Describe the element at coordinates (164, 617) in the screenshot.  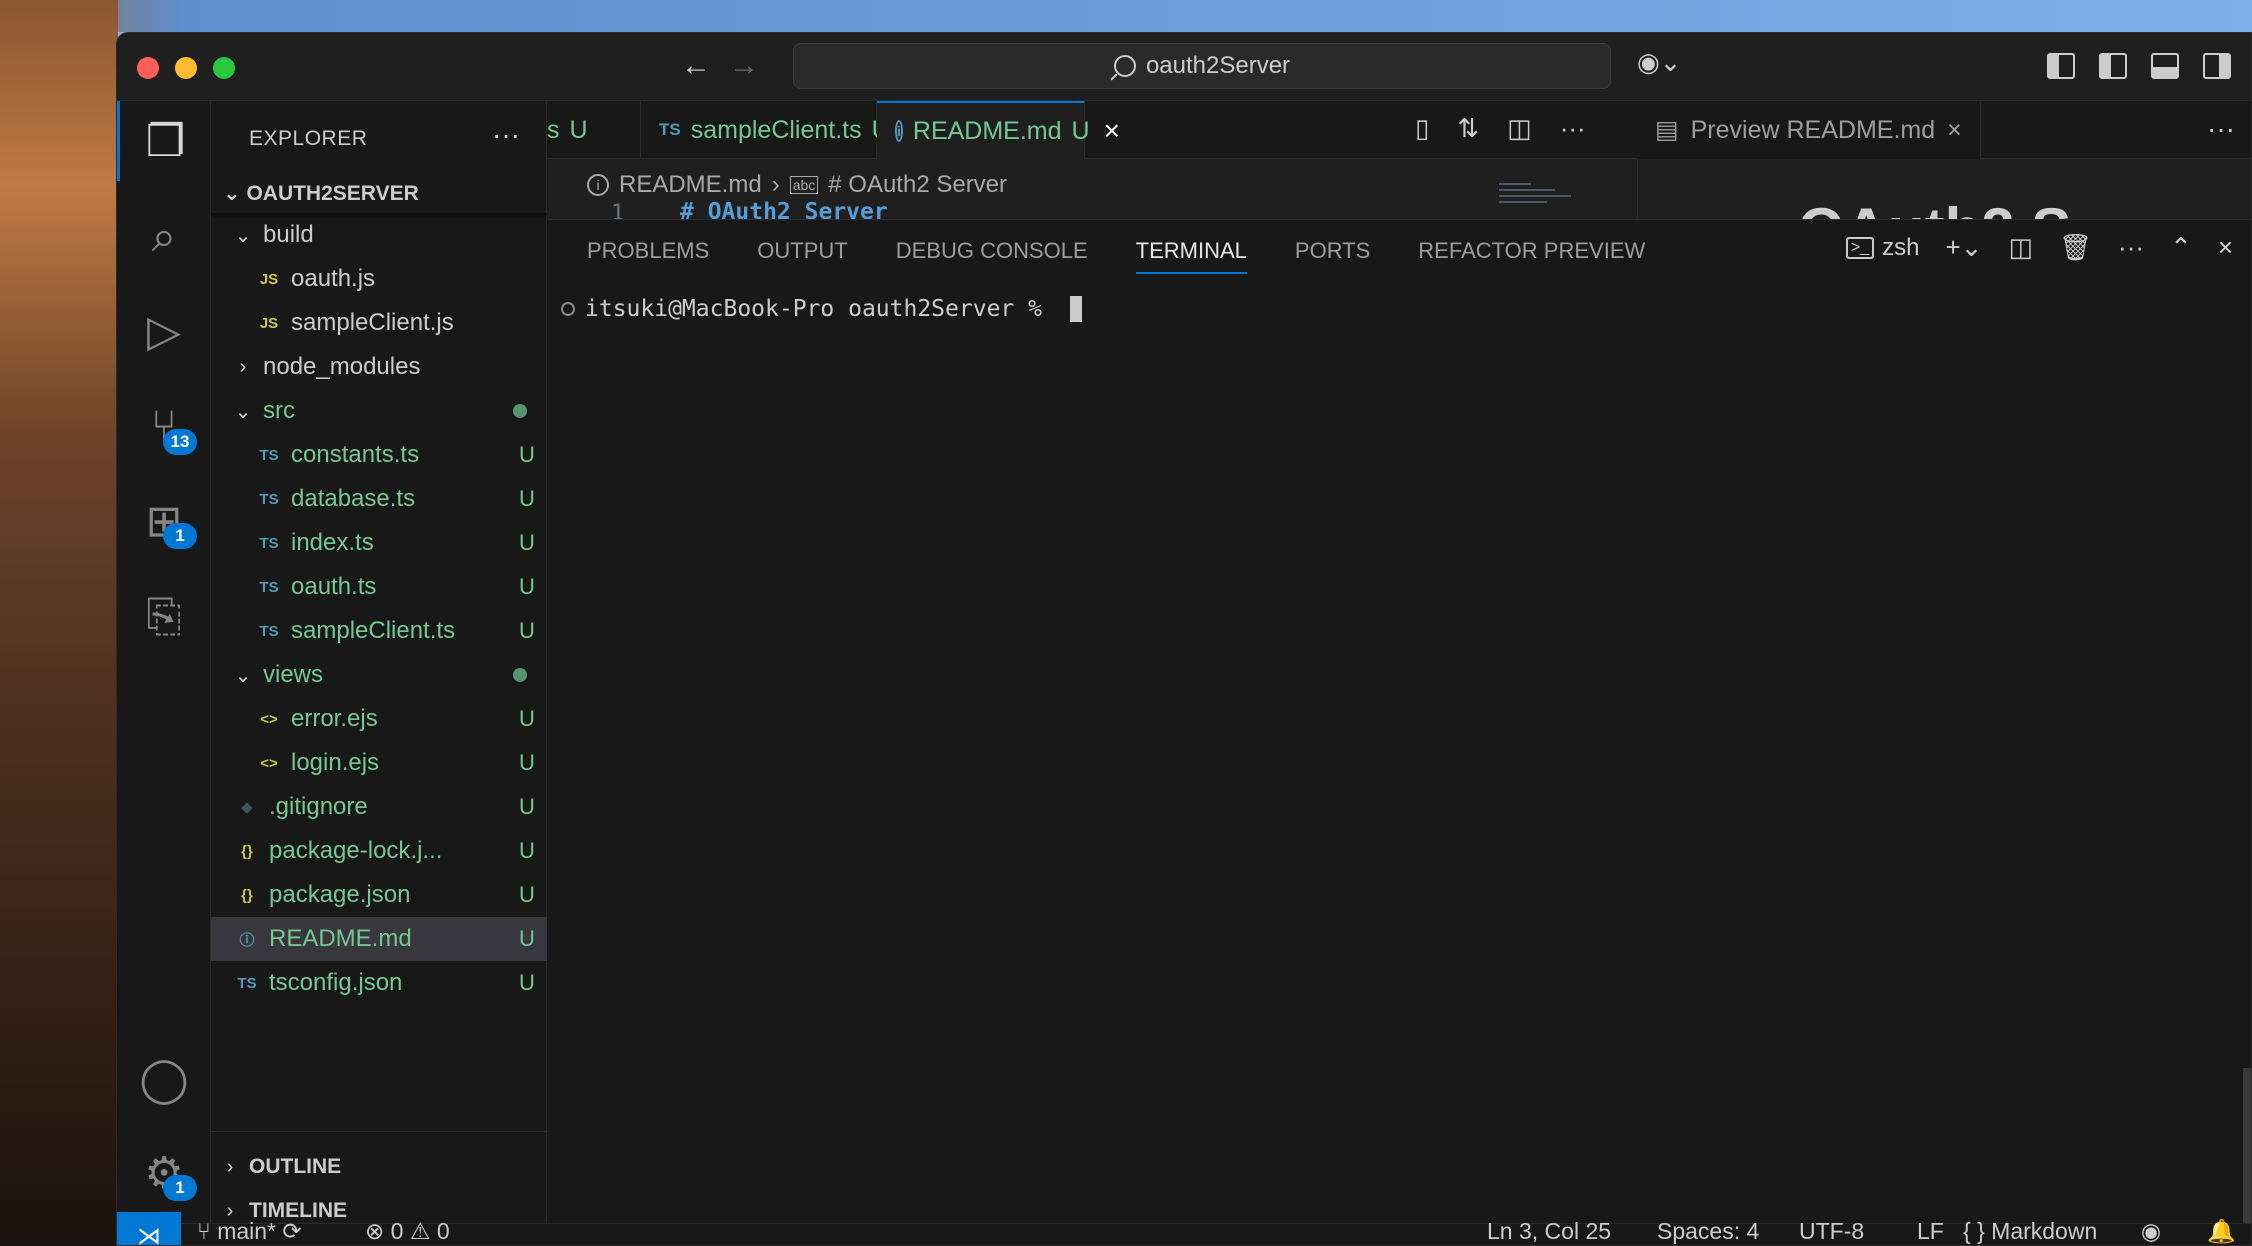
I see `remote-explorer-icon: ⎘` at that location.